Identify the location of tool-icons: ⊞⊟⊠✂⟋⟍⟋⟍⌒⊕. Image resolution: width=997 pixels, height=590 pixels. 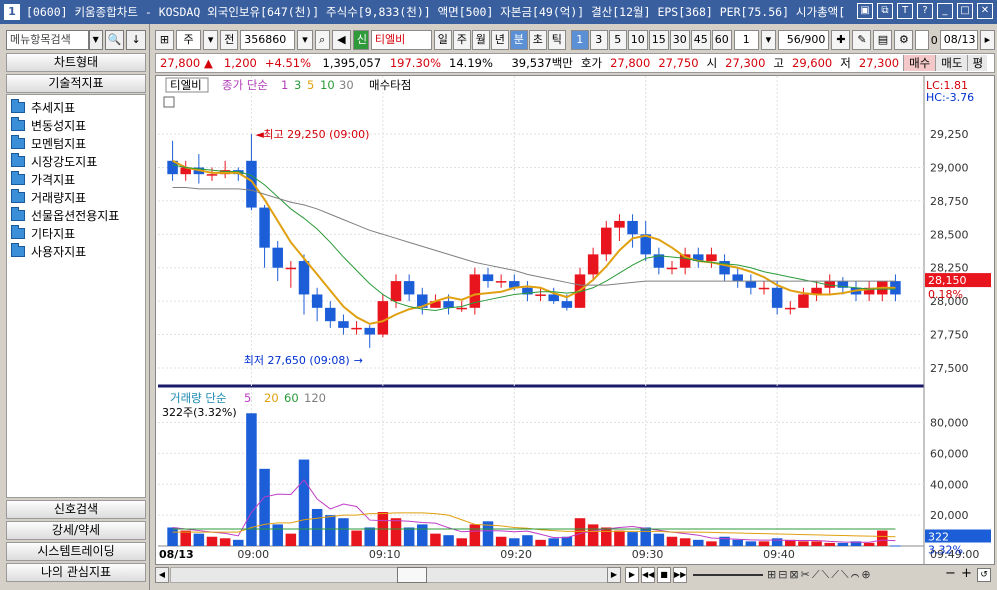
(852, 576).